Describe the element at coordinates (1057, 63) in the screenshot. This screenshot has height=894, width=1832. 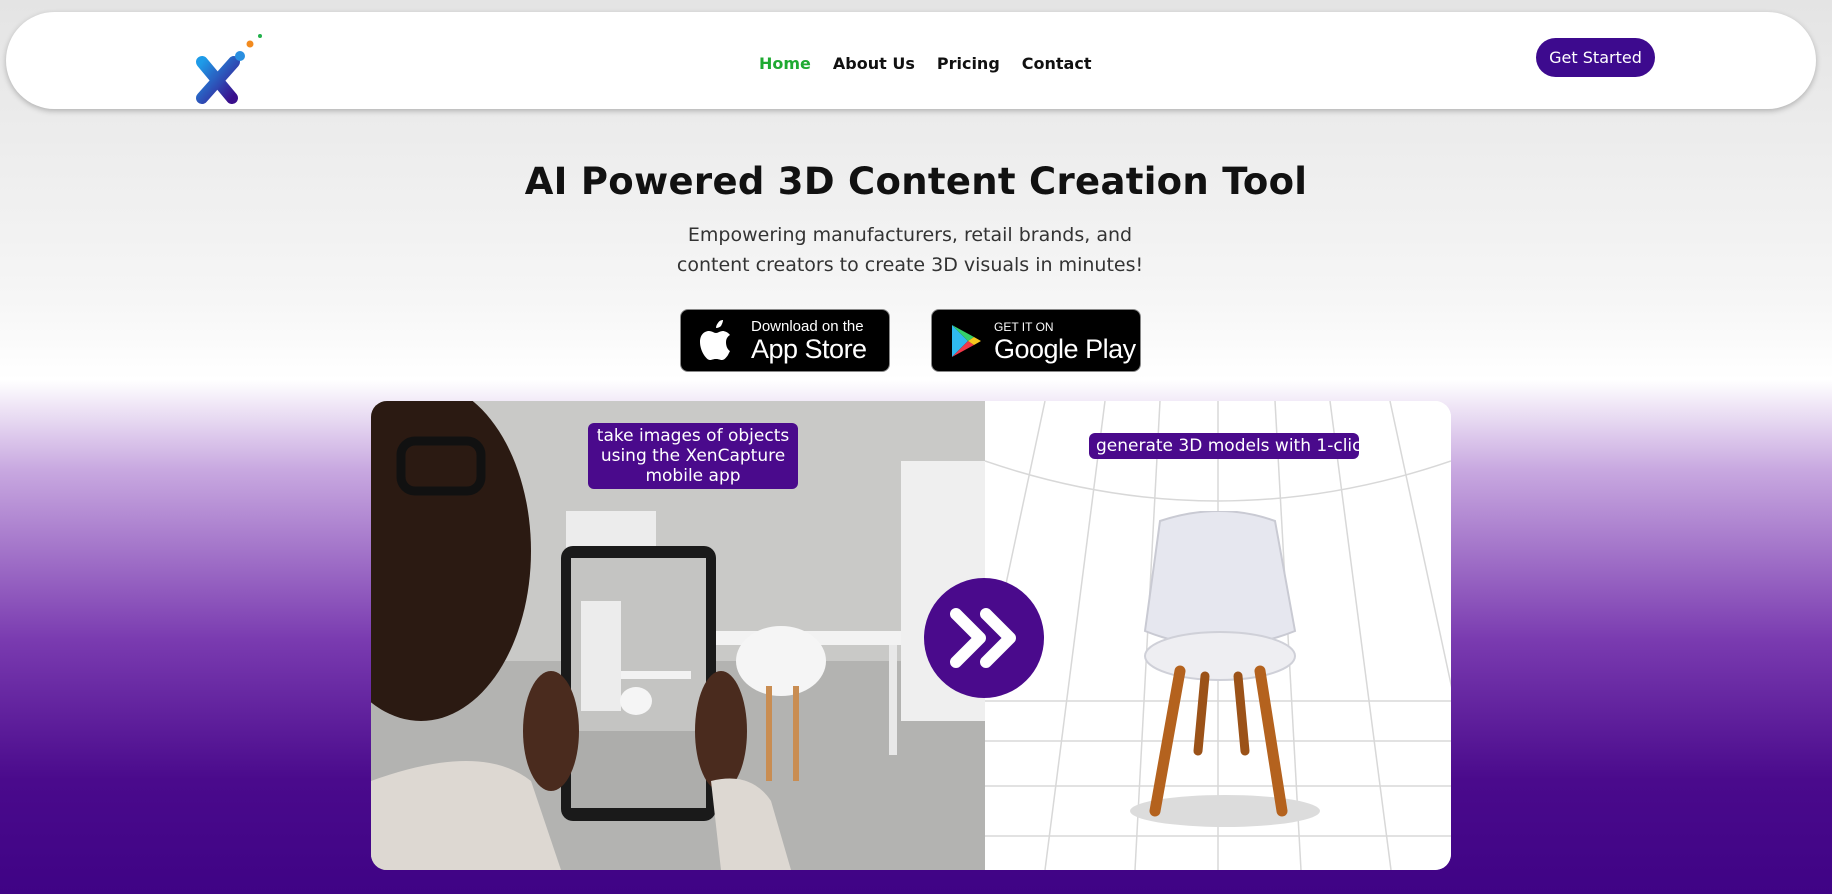
I see `nav-contact-link: Contact` at that location.